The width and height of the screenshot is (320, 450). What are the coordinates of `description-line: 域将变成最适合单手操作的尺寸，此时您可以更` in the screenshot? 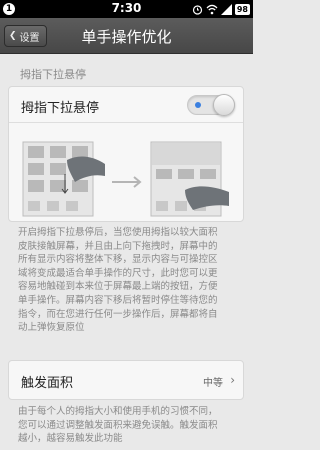 It's located at (118, 273).